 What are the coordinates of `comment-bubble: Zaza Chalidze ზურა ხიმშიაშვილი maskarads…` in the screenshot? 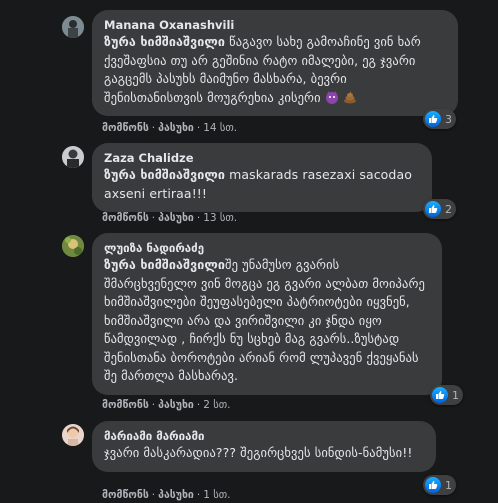 It's located at (262, 177).